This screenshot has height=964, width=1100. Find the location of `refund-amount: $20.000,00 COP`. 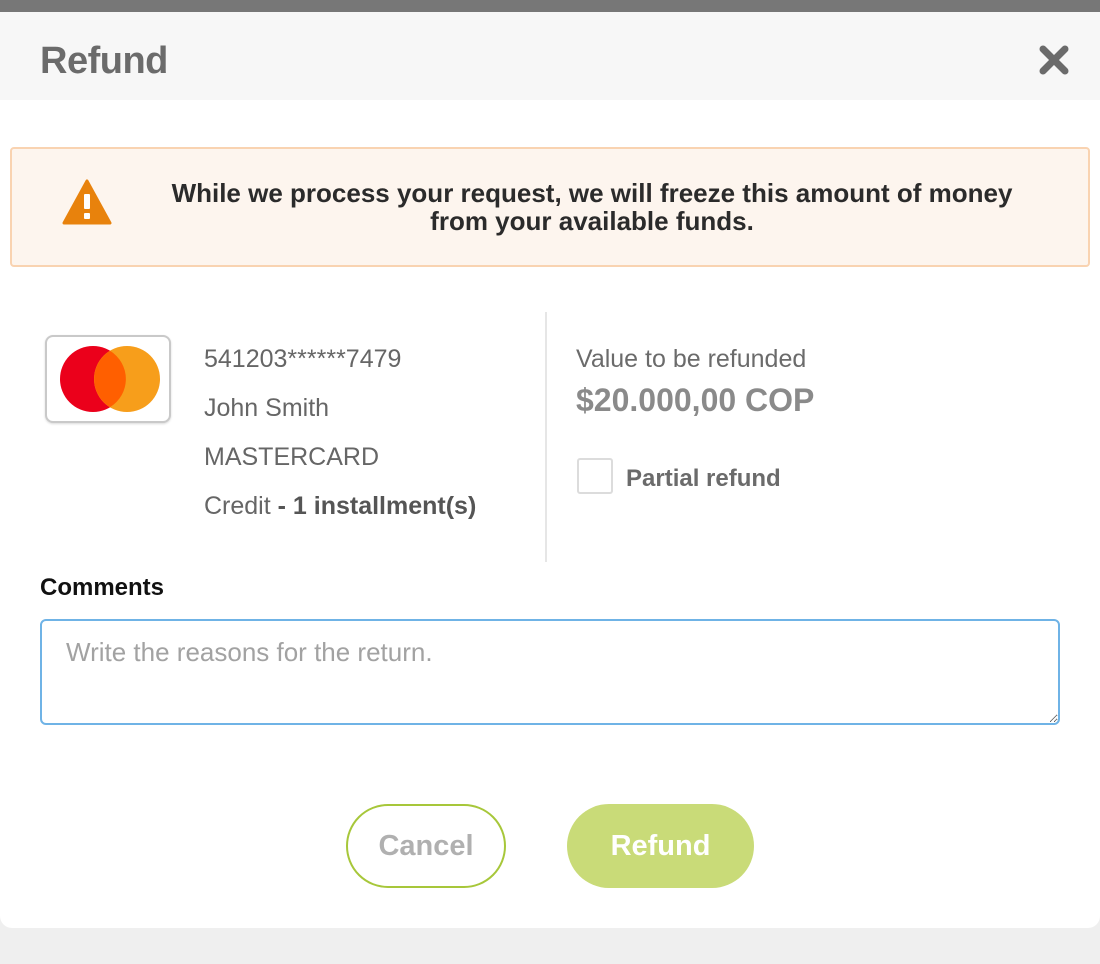

refund-amount: $20.000,00 COP is located at coordinates (695, 400).